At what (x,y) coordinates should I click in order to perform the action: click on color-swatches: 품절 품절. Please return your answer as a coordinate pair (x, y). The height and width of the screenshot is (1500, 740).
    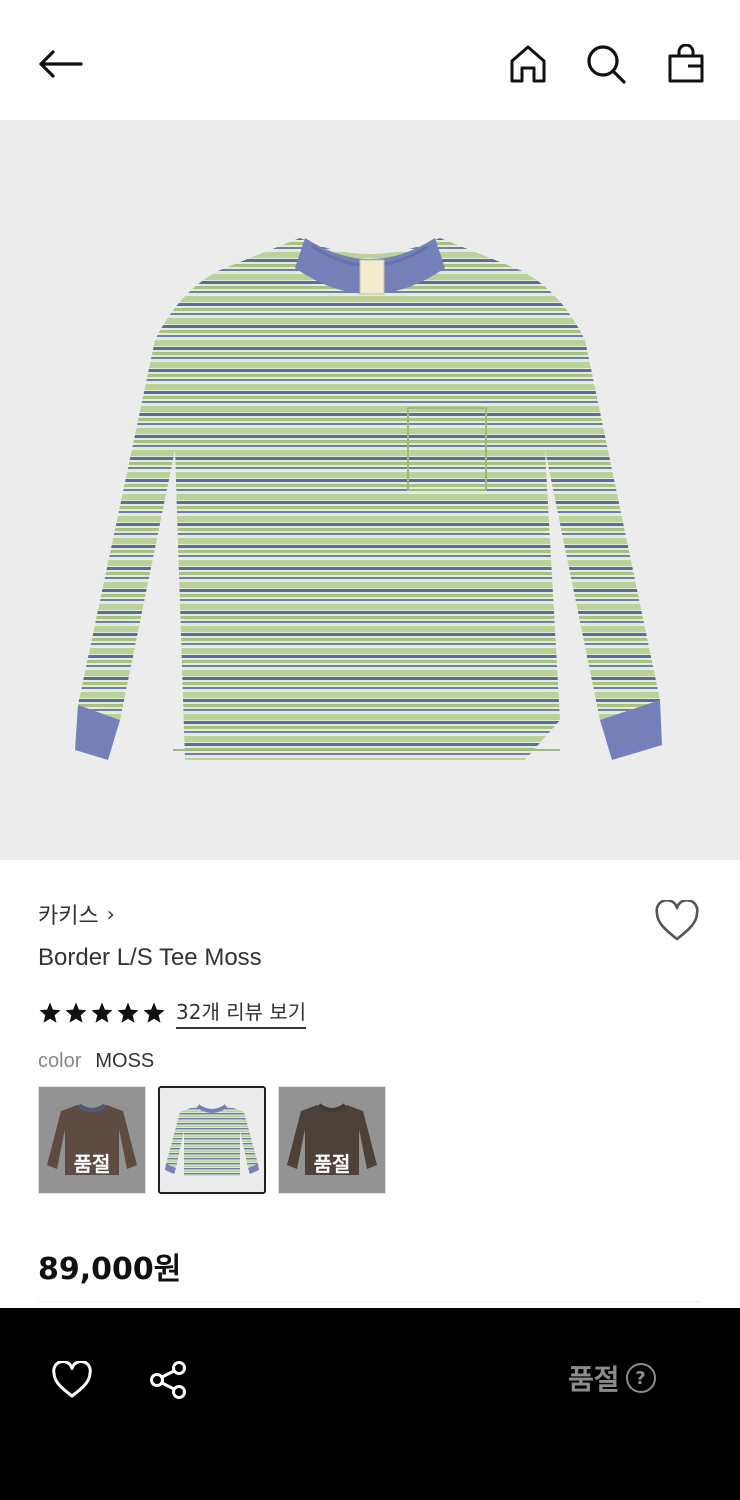
    Looking at the image, I should click on (212, 1140).